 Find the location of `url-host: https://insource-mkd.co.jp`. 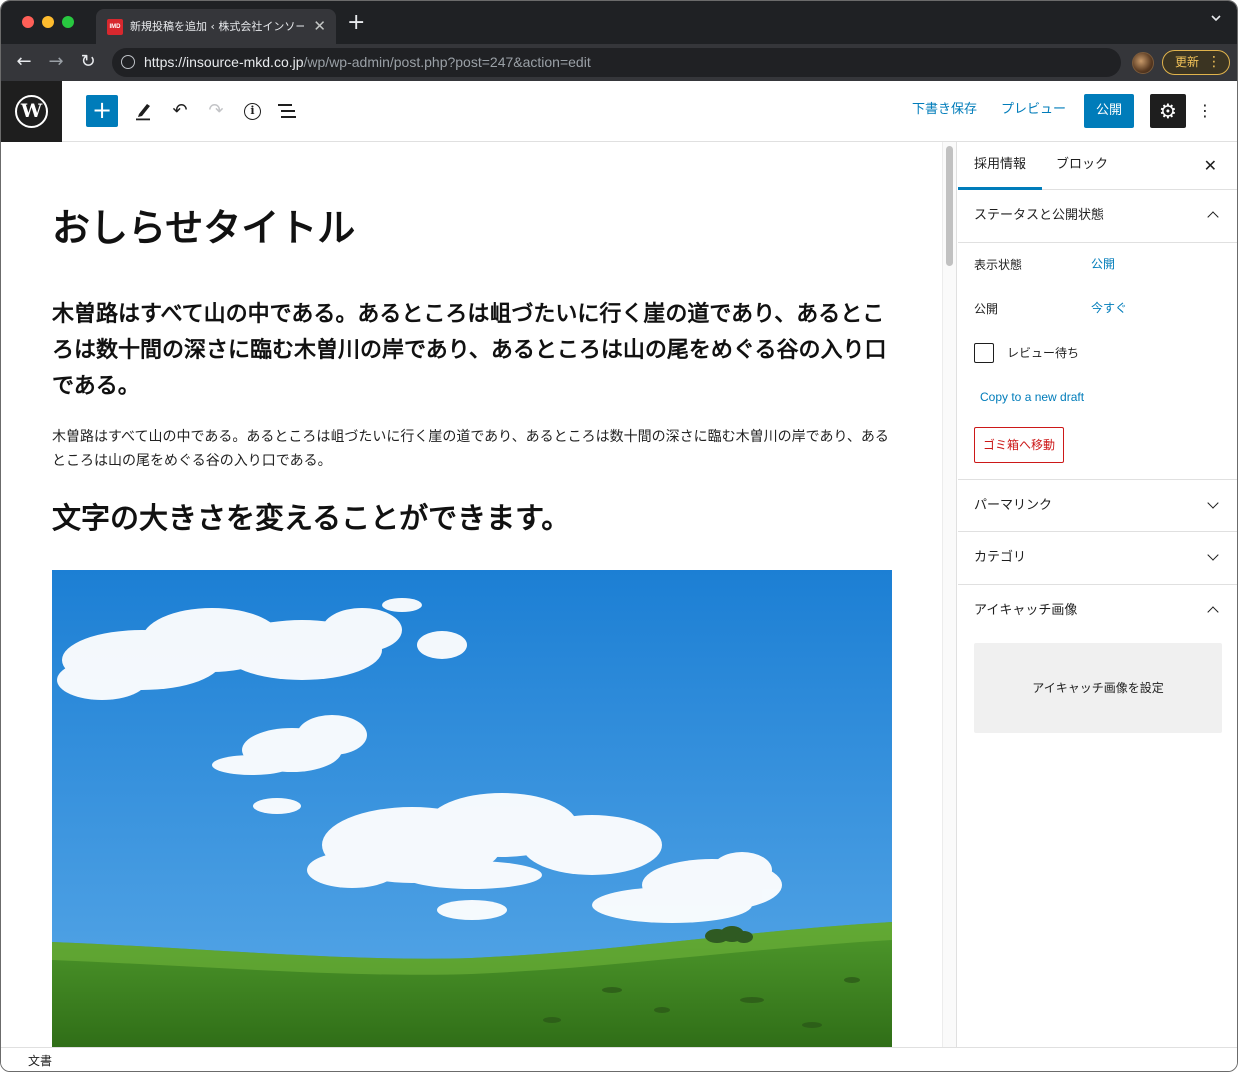

url-host: https://insource-mkd.co.jp is located at coordinates (224, 62).